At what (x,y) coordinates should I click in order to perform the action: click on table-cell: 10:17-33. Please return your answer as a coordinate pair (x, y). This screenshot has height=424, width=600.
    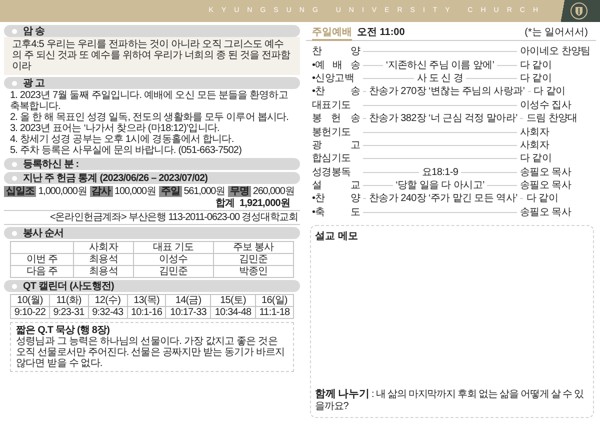
    Looking at the image, I should click on (188, 312).